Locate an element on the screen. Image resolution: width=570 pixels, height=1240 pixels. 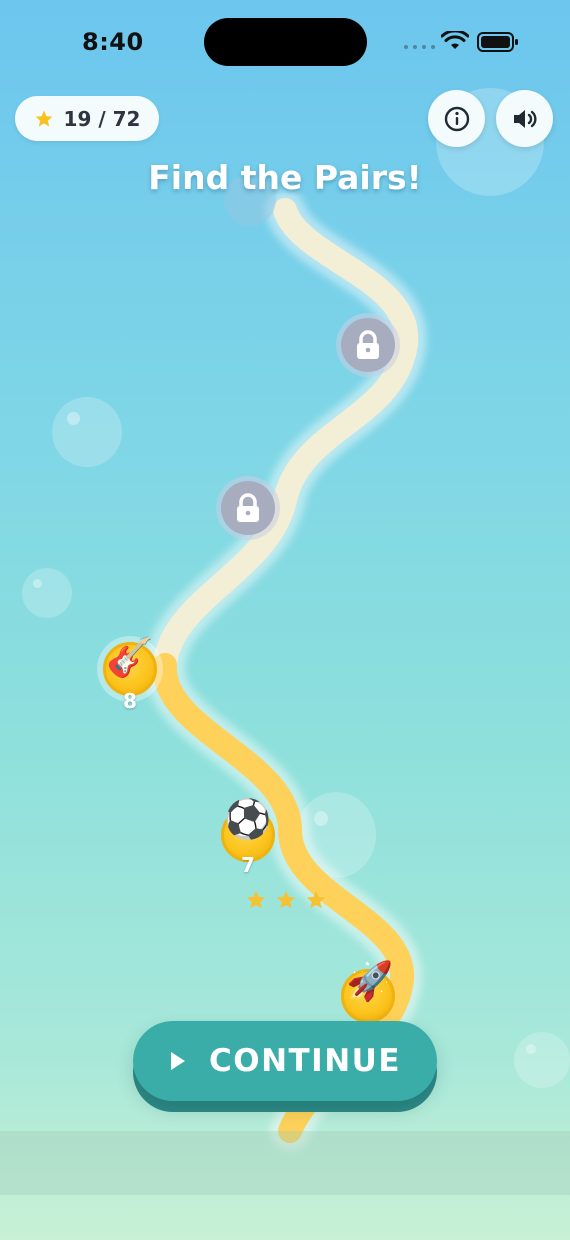
cellular-signal-icon is located at coordinates (419, 47).